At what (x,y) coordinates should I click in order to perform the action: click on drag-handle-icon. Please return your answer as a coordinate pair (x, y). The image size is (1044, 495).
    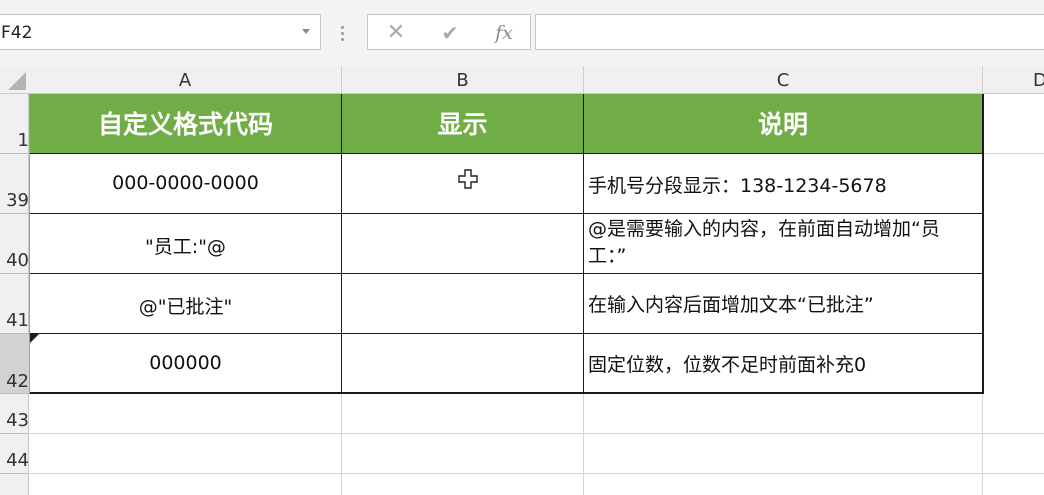
    Looking at the image, I should click on (343, 32).